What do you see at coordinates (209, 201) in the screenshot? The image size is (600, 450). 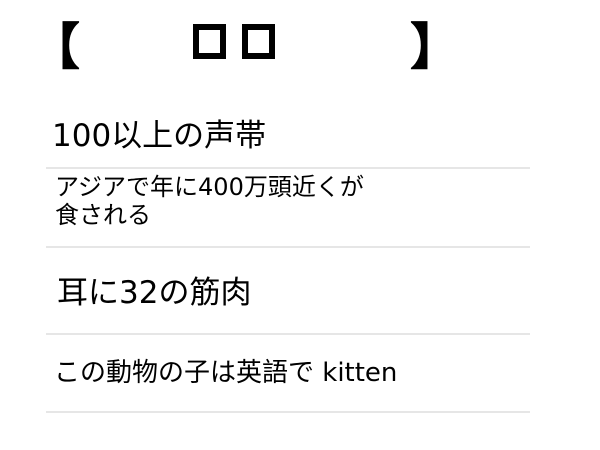 I see `hint-2: アジアで年に400万頭近くが 食される` at bounding box center [209, 201].